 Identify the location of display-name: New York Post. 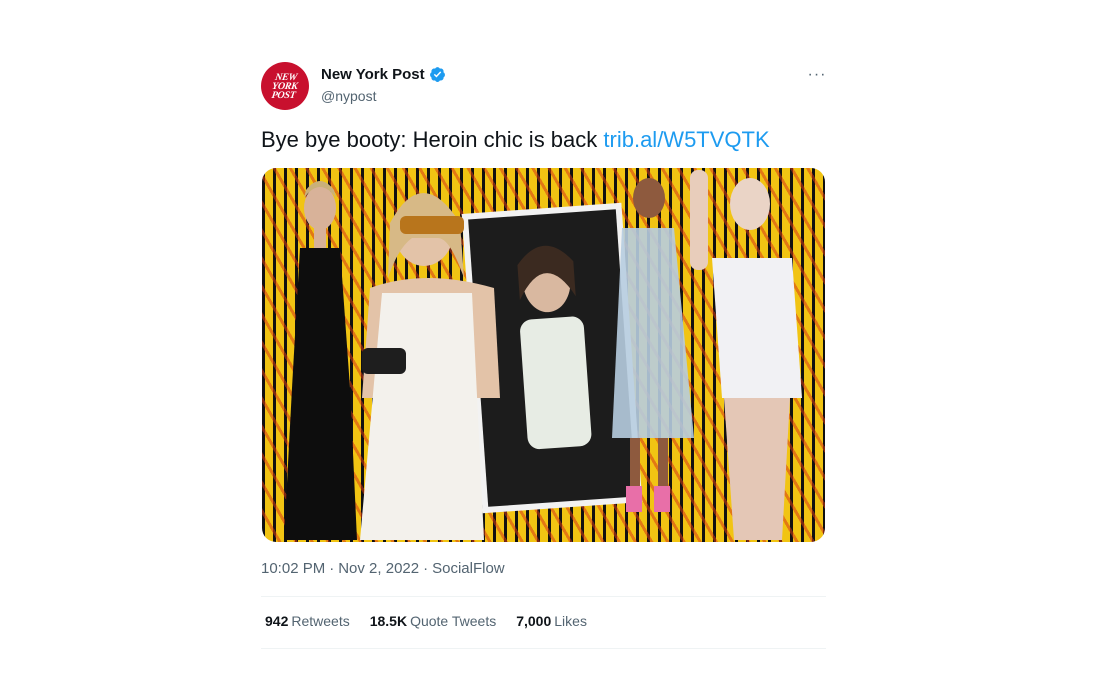
(373, 74).